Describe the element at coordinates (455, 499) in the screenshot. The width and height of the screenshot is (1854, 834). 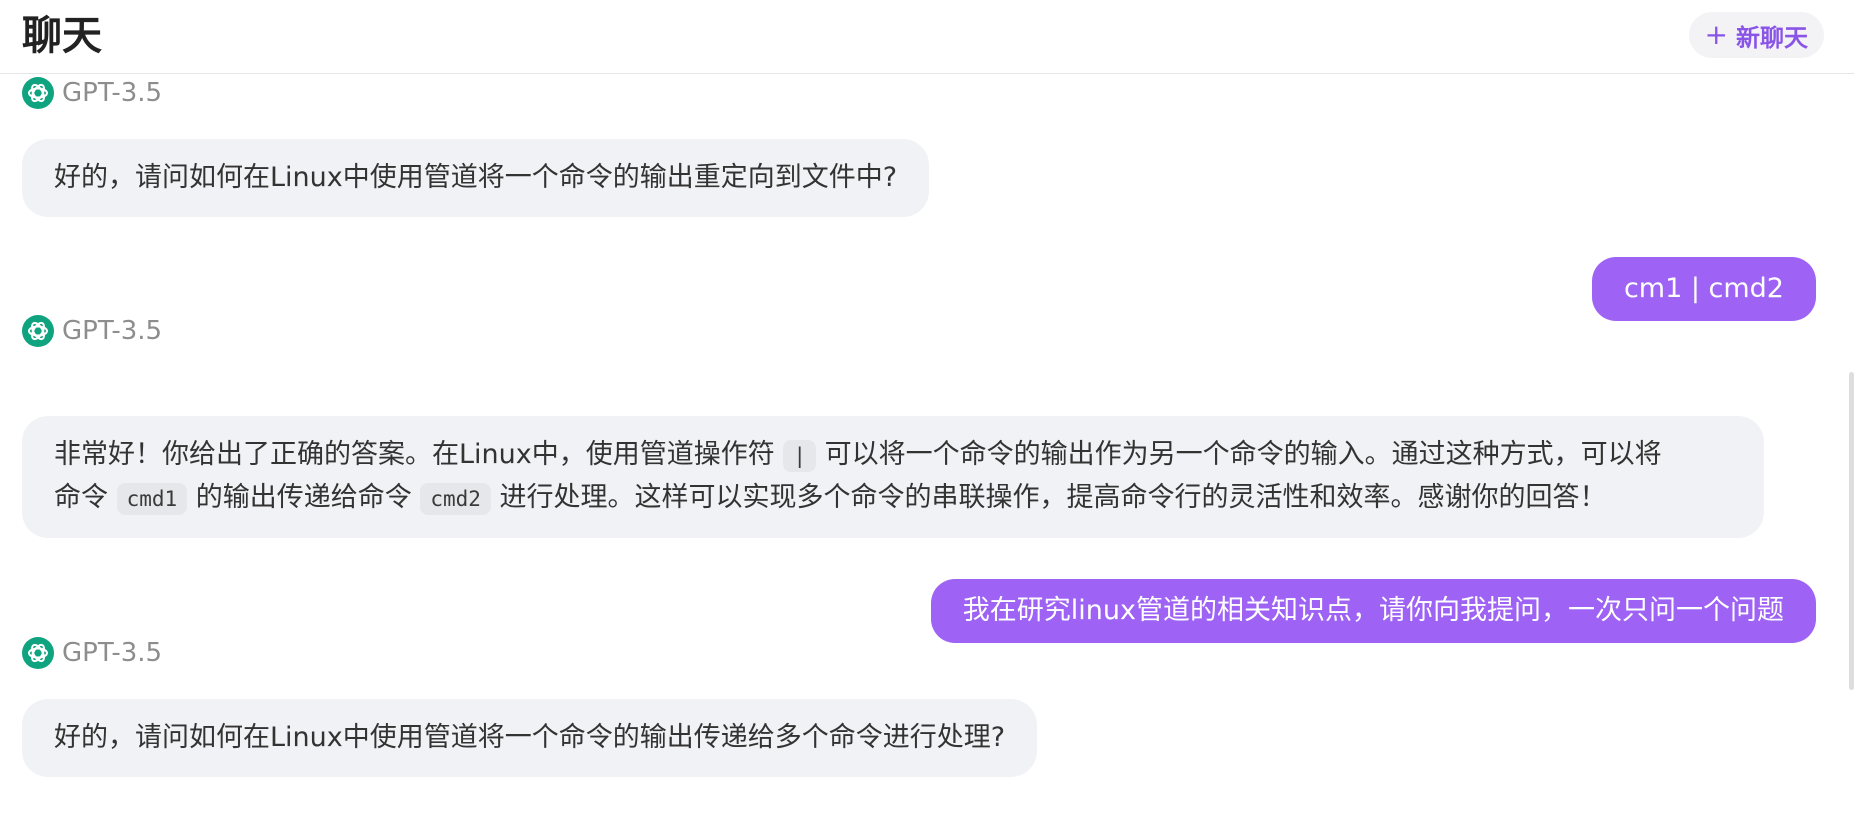
I see `inline-code: cmd2` at that location.